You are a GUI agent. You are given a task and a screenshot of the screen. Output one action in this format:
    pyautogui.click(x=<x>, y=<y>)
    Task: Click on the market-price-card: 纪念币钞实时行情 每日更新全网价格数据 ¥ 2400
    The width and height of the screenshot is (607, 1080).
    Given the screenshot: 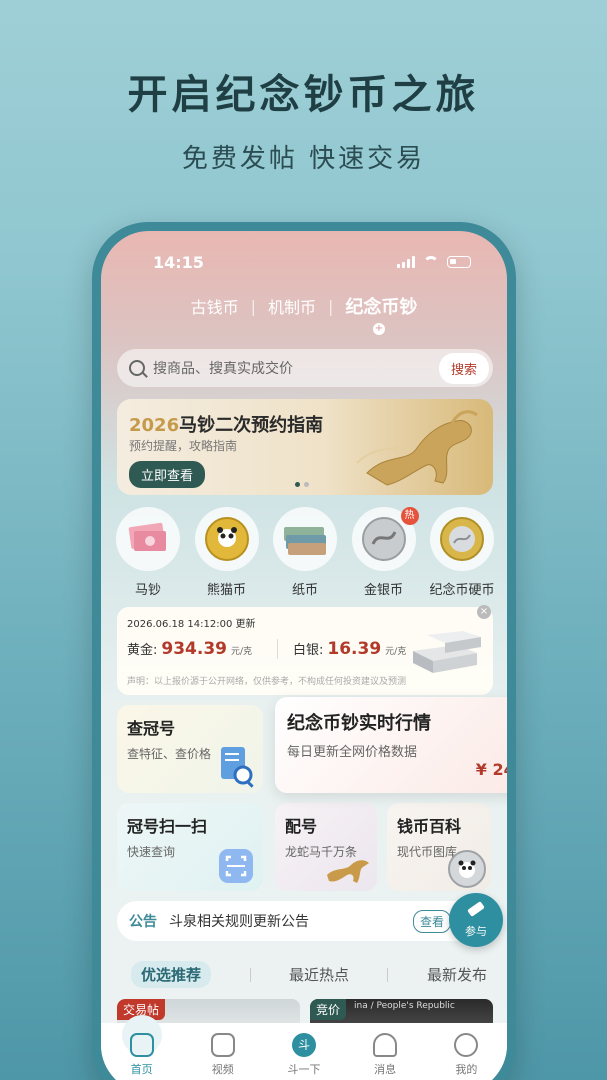 What is the action you would take?
    pyautogui.click(x=391, y=745)
    